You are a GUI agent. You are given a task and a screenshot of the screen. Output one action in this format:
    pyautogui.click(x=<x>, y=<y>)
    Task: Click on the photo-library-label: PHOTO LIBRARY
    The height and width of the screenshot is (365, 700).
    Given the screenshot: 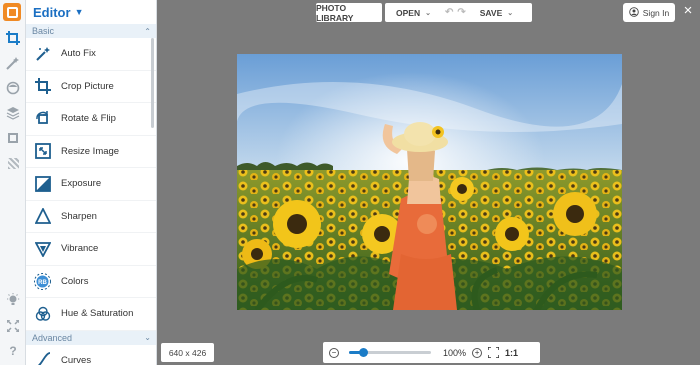 What is the action you would take?
    pyautogui.click(x=335, y=12)
    